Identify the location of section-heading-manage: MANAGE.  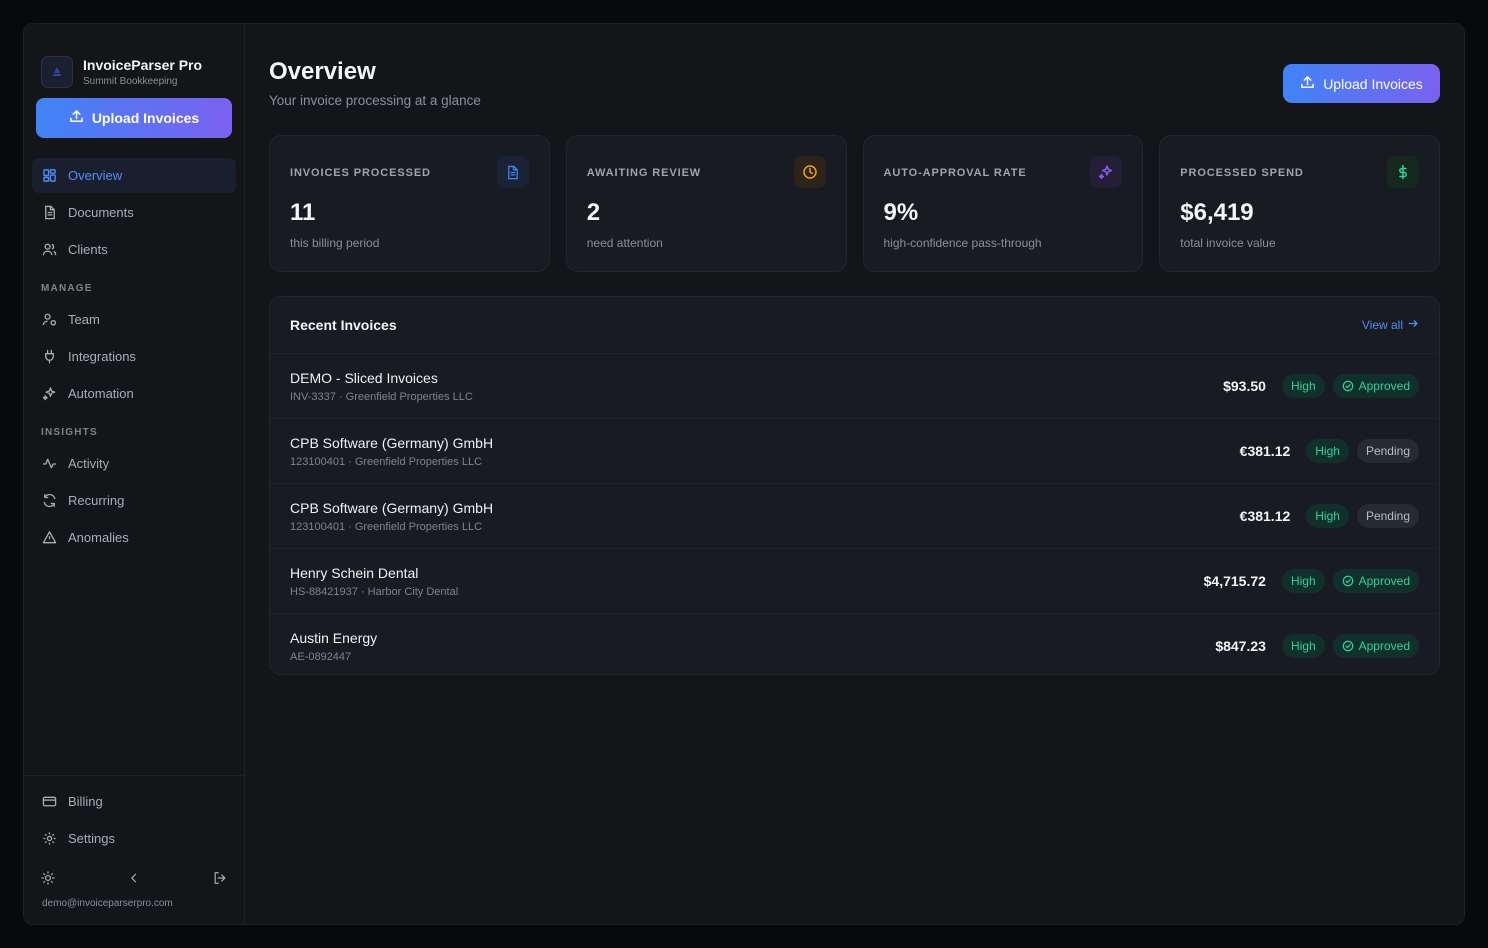
(67, 288).